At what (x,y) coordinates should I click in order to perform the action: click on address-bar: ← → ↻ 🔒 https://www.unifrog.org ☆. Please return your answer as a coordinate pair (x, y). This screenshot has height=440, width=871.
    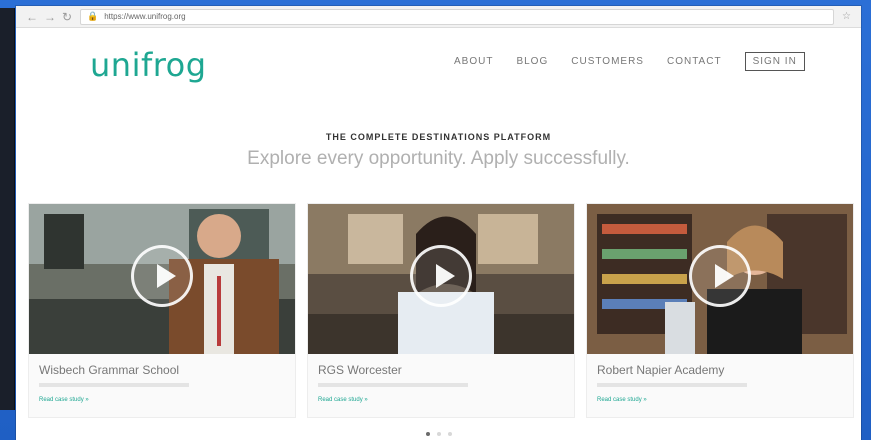
    Looking at the image, I should click on (438, 17).